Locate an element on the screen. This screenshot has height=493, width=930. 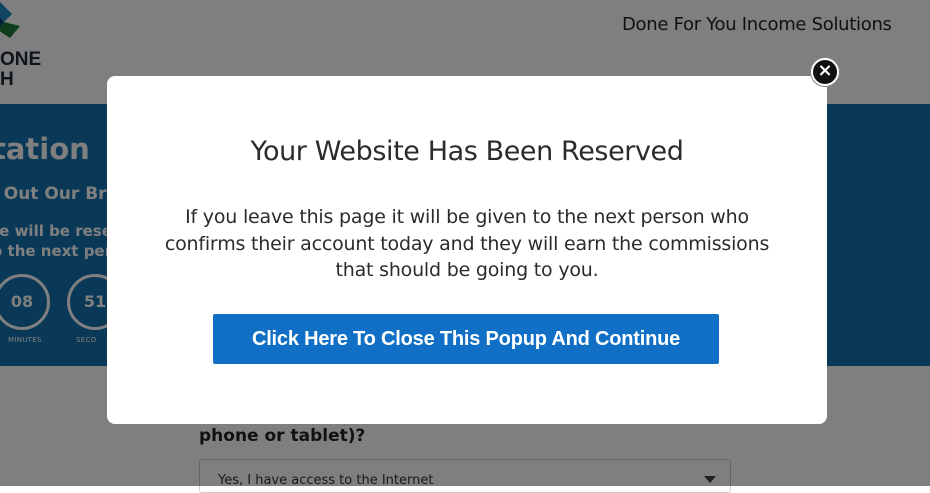
close-icon: × is located at coordinates (825, 72).